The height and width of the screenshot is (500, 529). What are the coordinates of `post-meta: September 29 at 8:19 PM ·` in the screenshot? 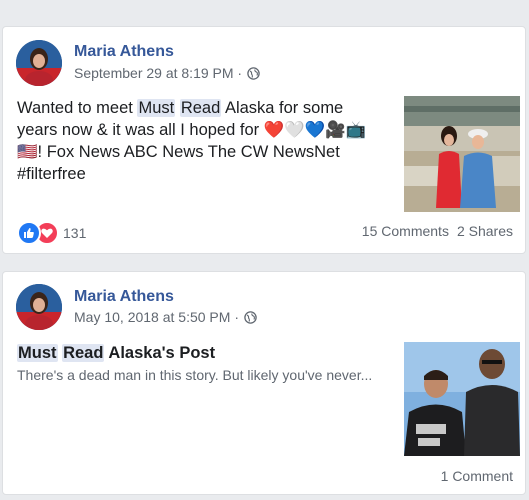 It's located at (167, 73).